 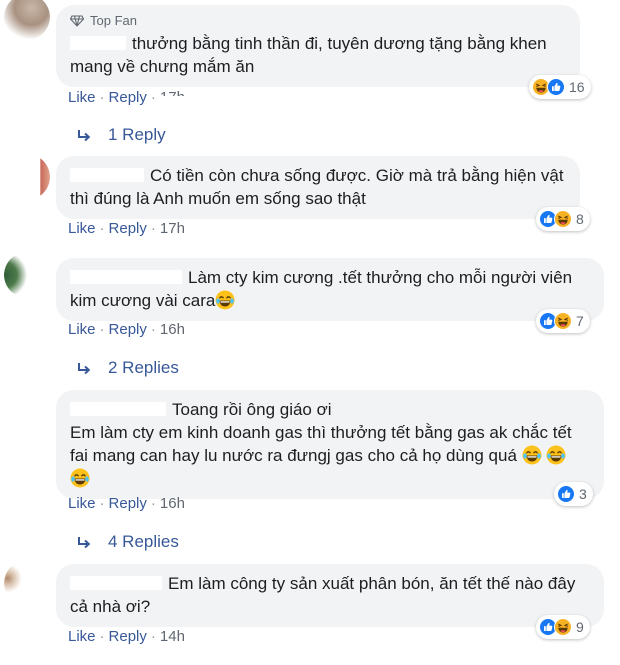 I want to click on comment-actions: Like · Reply · 14h, so click(x=126, y=637).